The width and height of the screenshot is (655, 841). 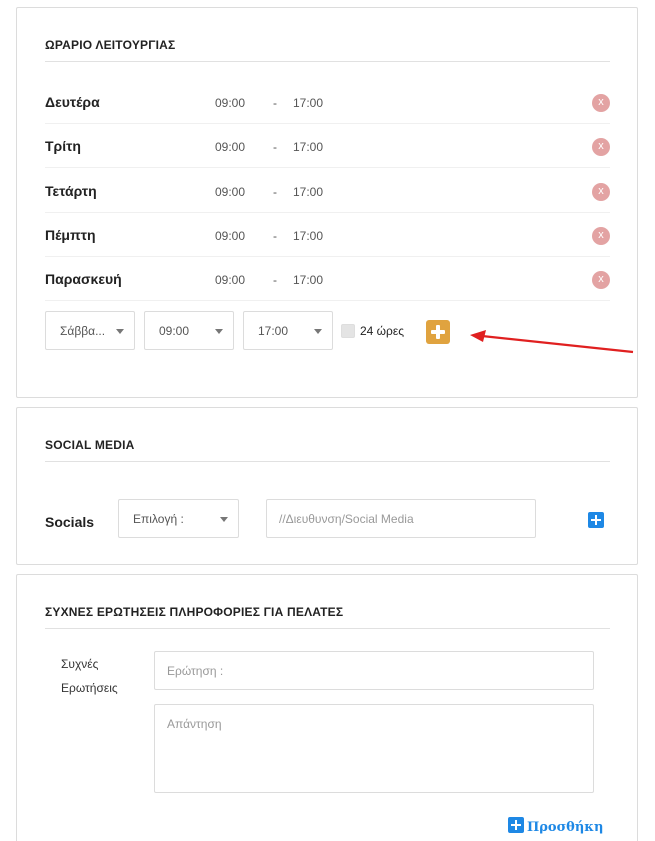 What do you see at coordinates (174, 331) in the screenshot?
I see `new-open-time-value: 09:00` at bounding box center [174, 331].